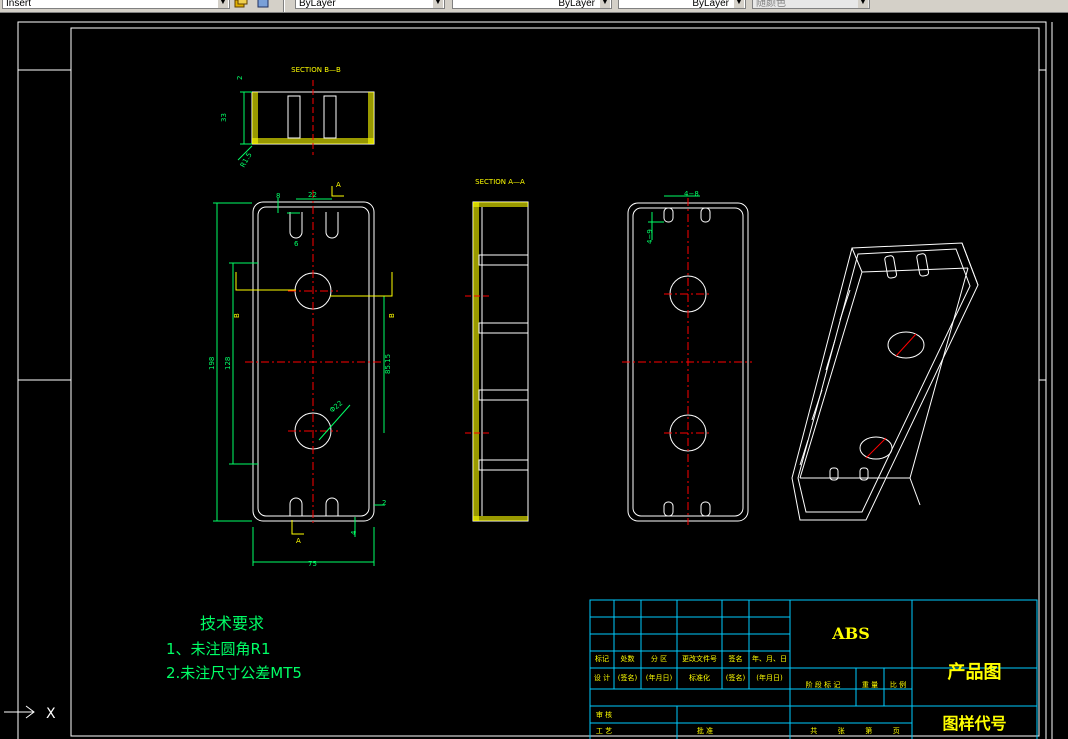 This screenshot has width=1068, height=739. Describe the element at coordinates (691, 194) in the screenshot. I see `dim-4-8: 4−8` at that location.